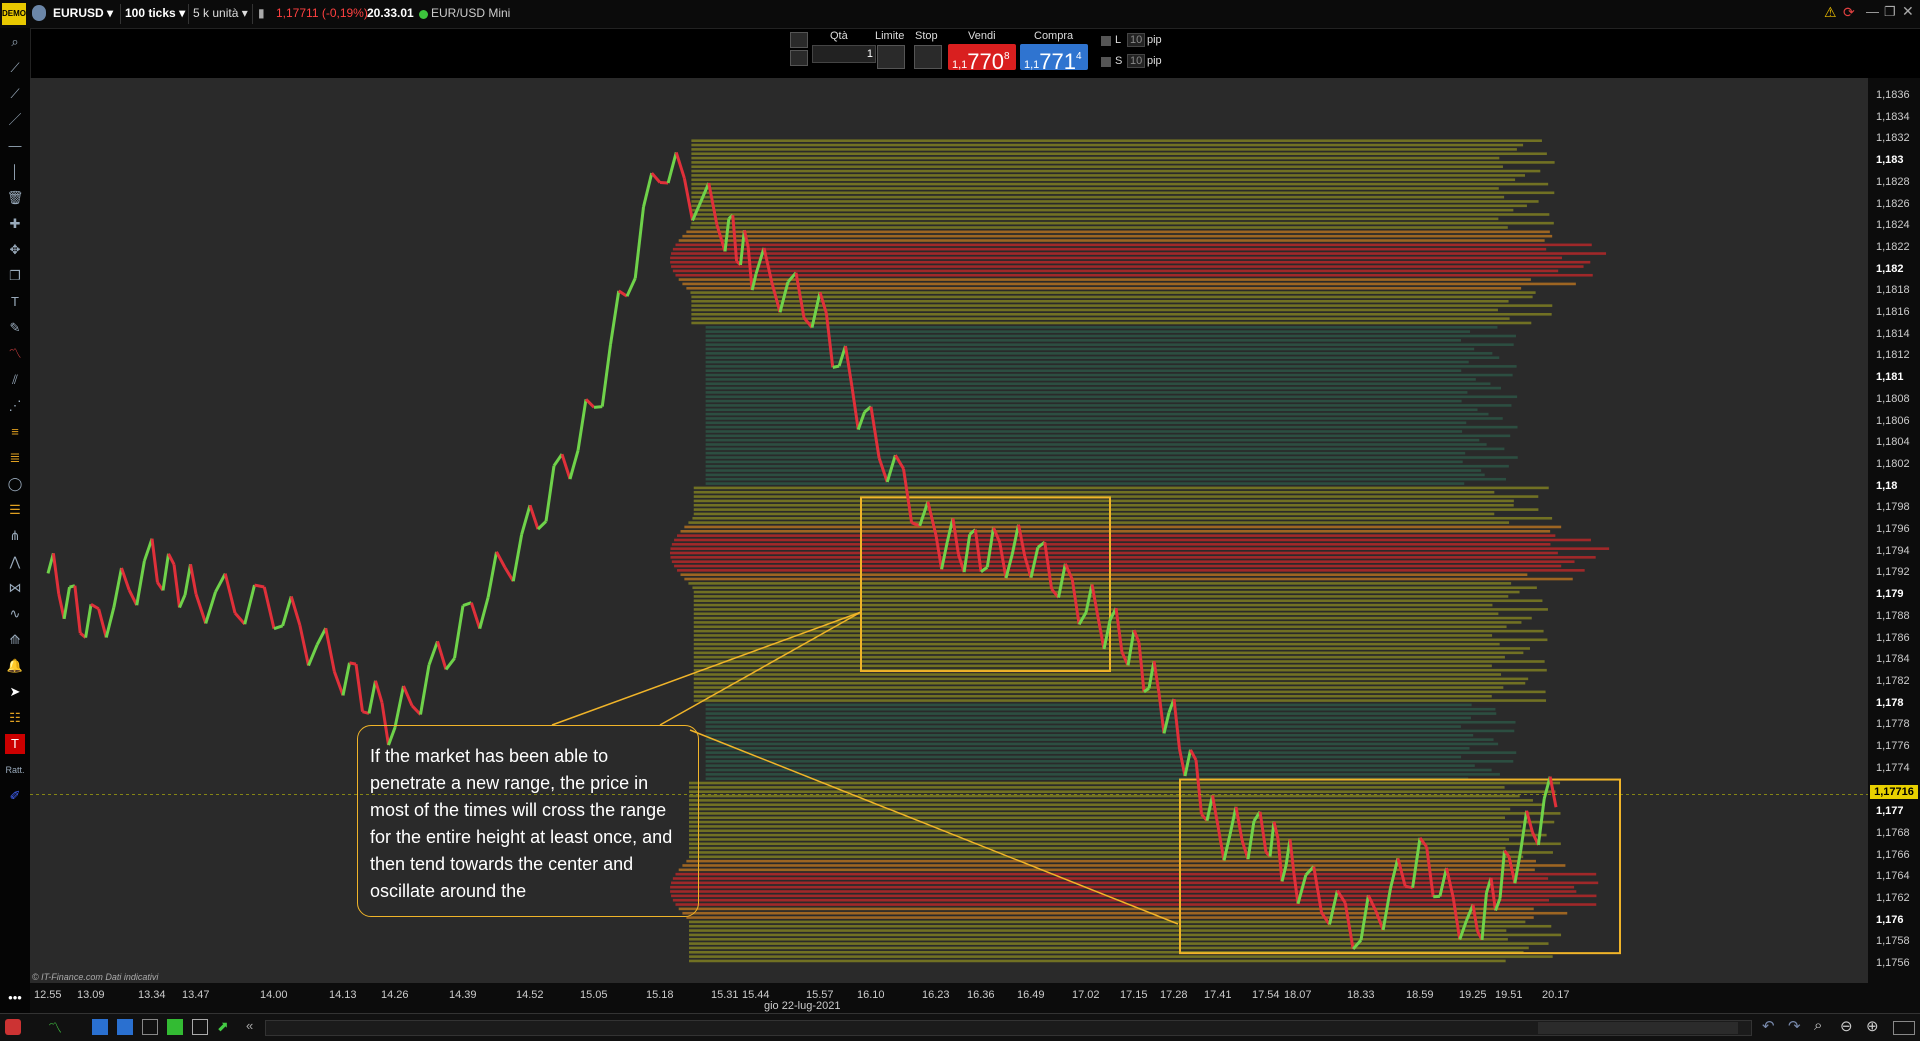 The height and width of the screenshot is (1041, 1920). What do you see at coordinates (15, 588) in the screenshot?
I see `pattern-icon: ⋈` at bounding box center [15, 588].